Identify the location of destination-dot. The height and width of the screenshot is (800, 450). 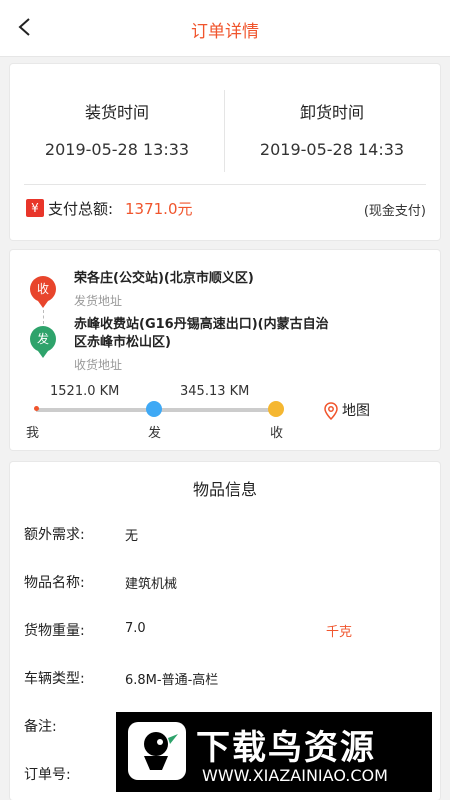
(276, 409).